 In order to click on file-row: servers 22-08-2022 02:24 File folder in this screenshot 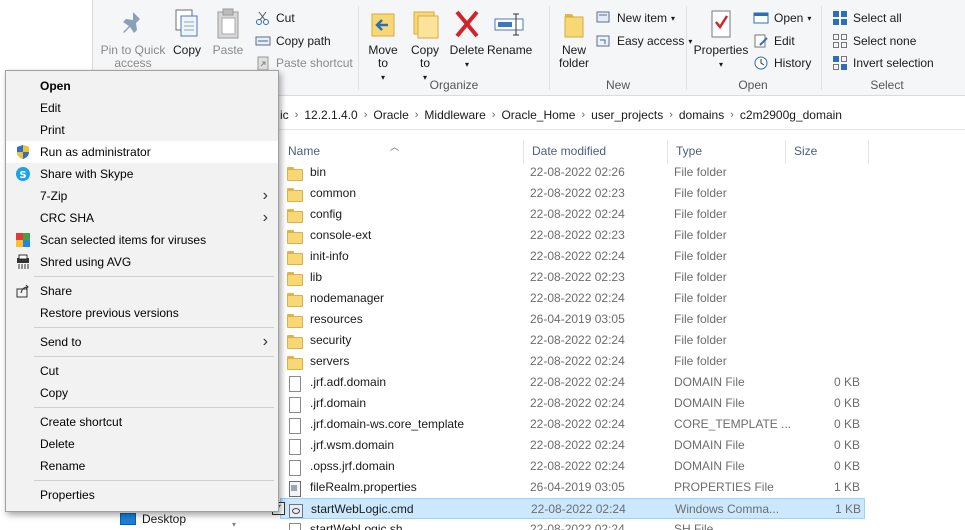, I will do `click(572, 361)`.